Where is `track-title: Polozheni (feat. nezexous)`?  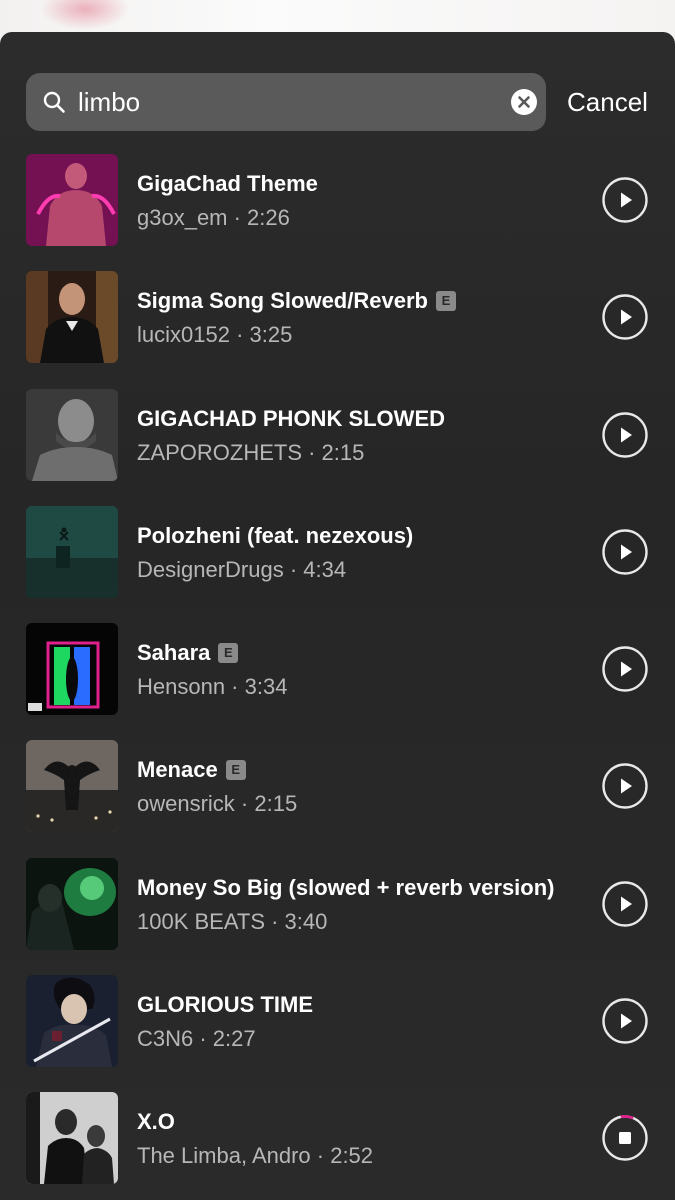 track-title: Polozheni (feat. nezexous) is located at coordinates (275, 535).